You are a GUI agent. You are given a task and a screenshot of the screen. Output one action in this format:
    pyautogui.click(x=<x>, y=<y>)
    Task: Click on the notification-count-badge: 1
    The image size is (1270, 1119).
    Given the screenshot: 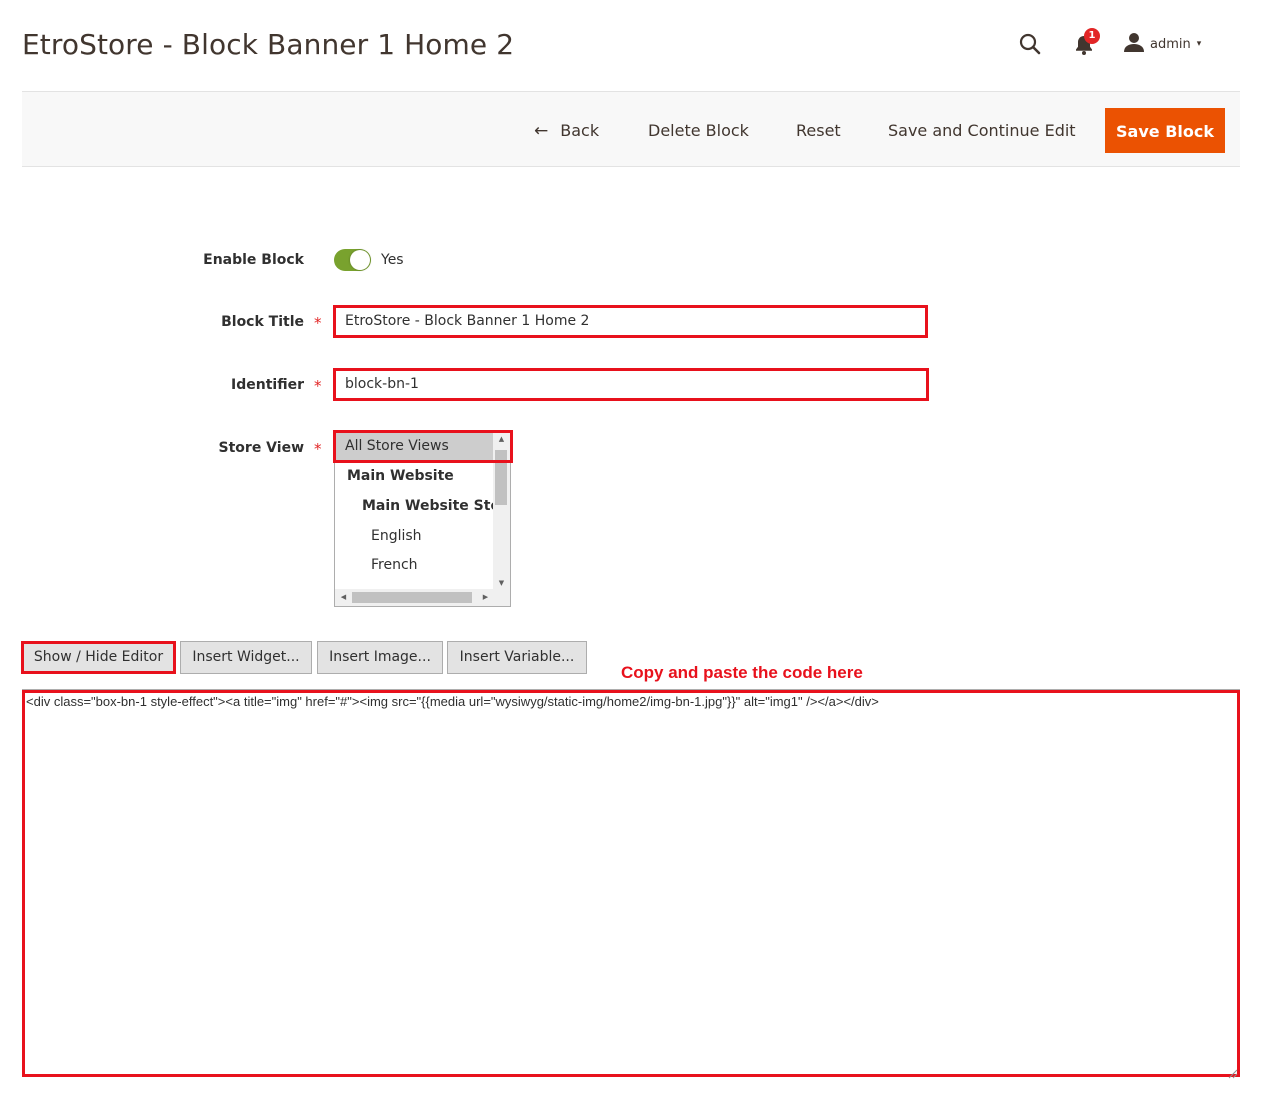 What is the action you would take?
    pyautogui.click(x=1092, y=36)
    